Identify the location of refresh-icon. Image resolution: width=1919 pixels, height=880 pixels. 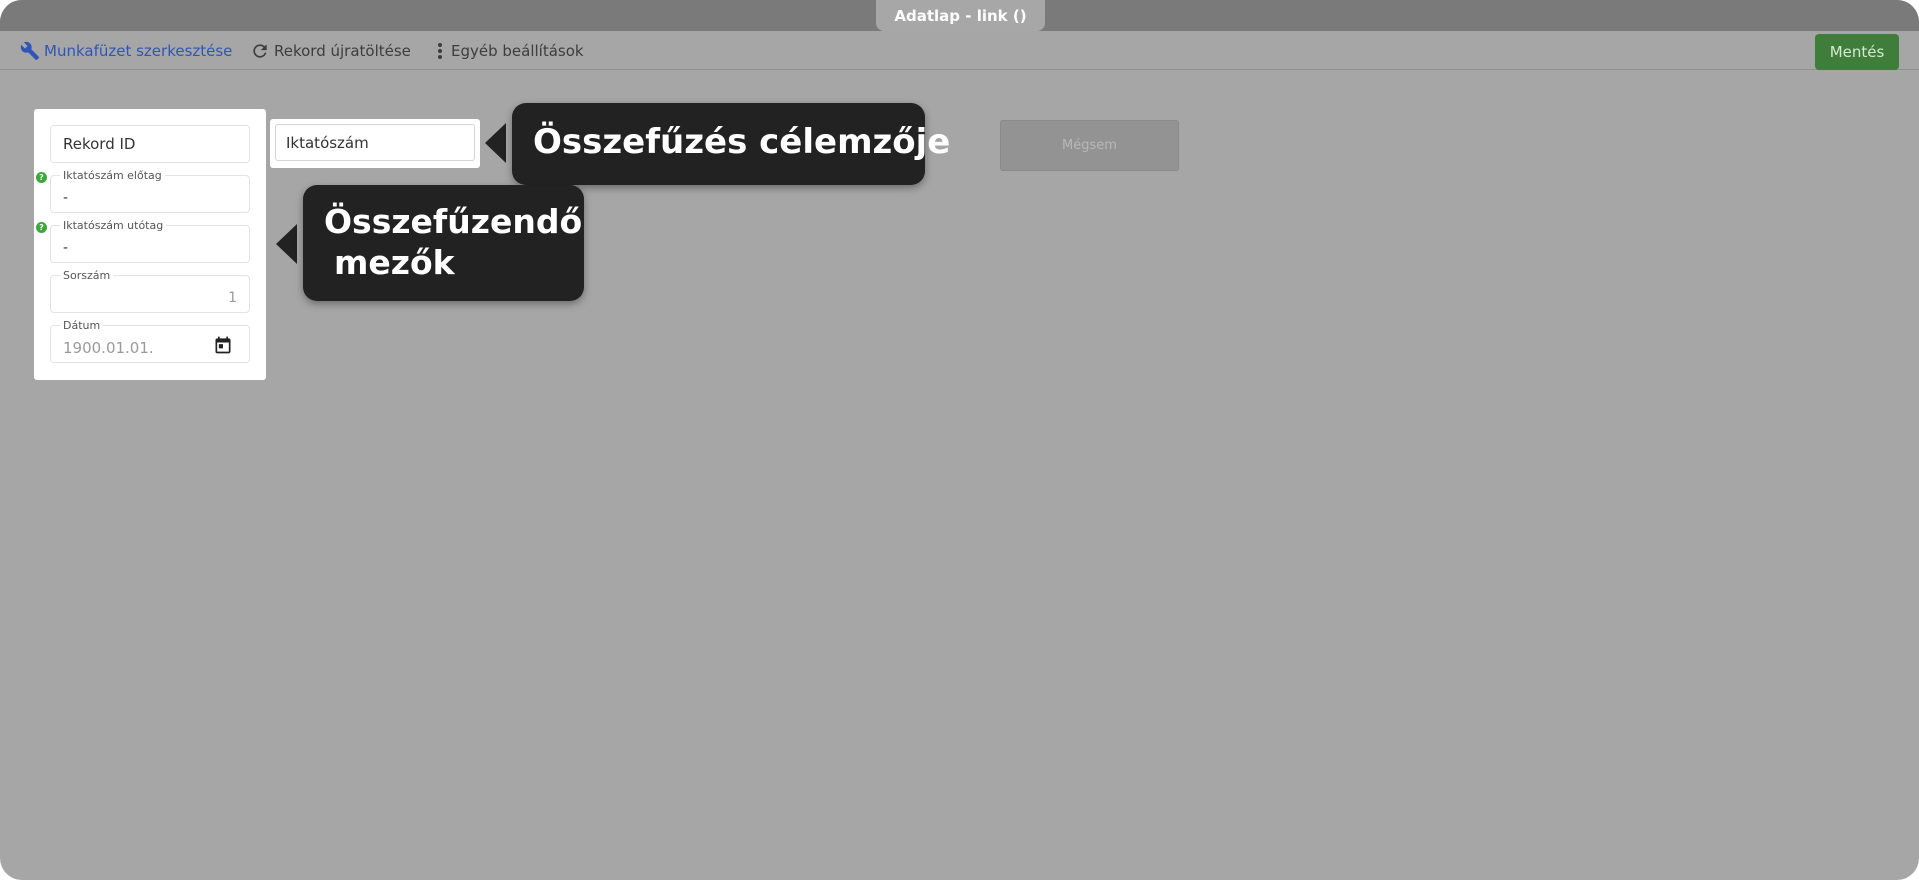
(260, 50).